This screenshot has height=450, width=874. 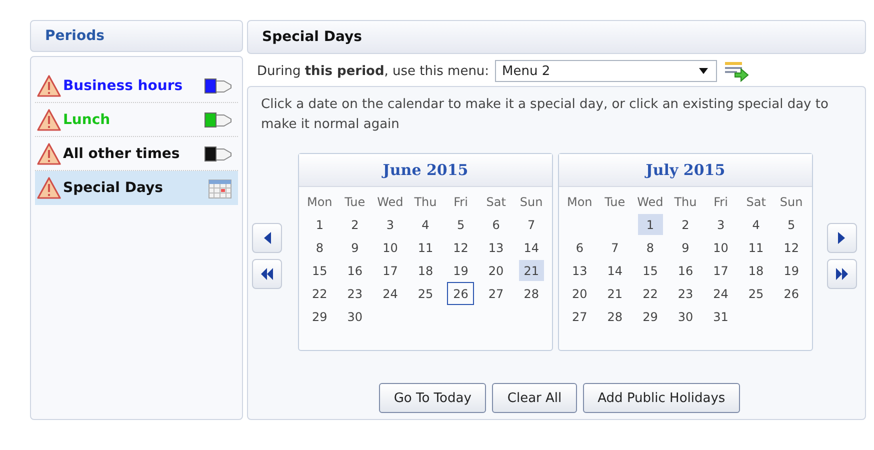 I want to click on panel-header: Periods, so click(x=136, y=36).